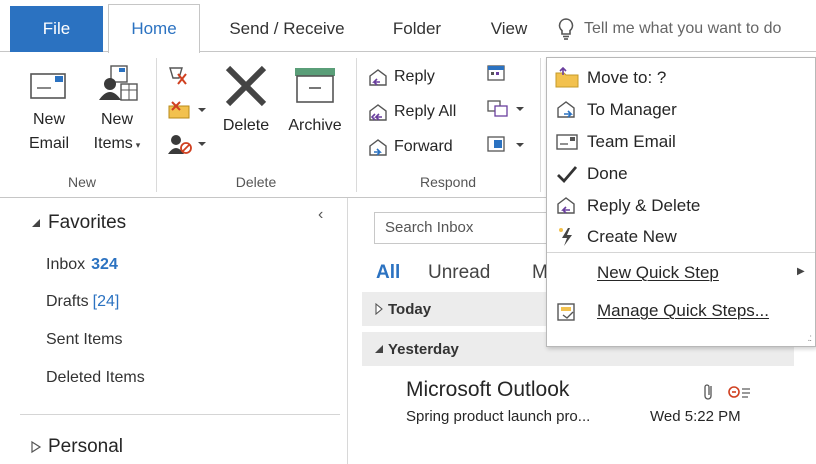 Image resolution: width=816 pixels, height=464 pixels. I want to click on tab-folder: Folder, so click(417, 29).